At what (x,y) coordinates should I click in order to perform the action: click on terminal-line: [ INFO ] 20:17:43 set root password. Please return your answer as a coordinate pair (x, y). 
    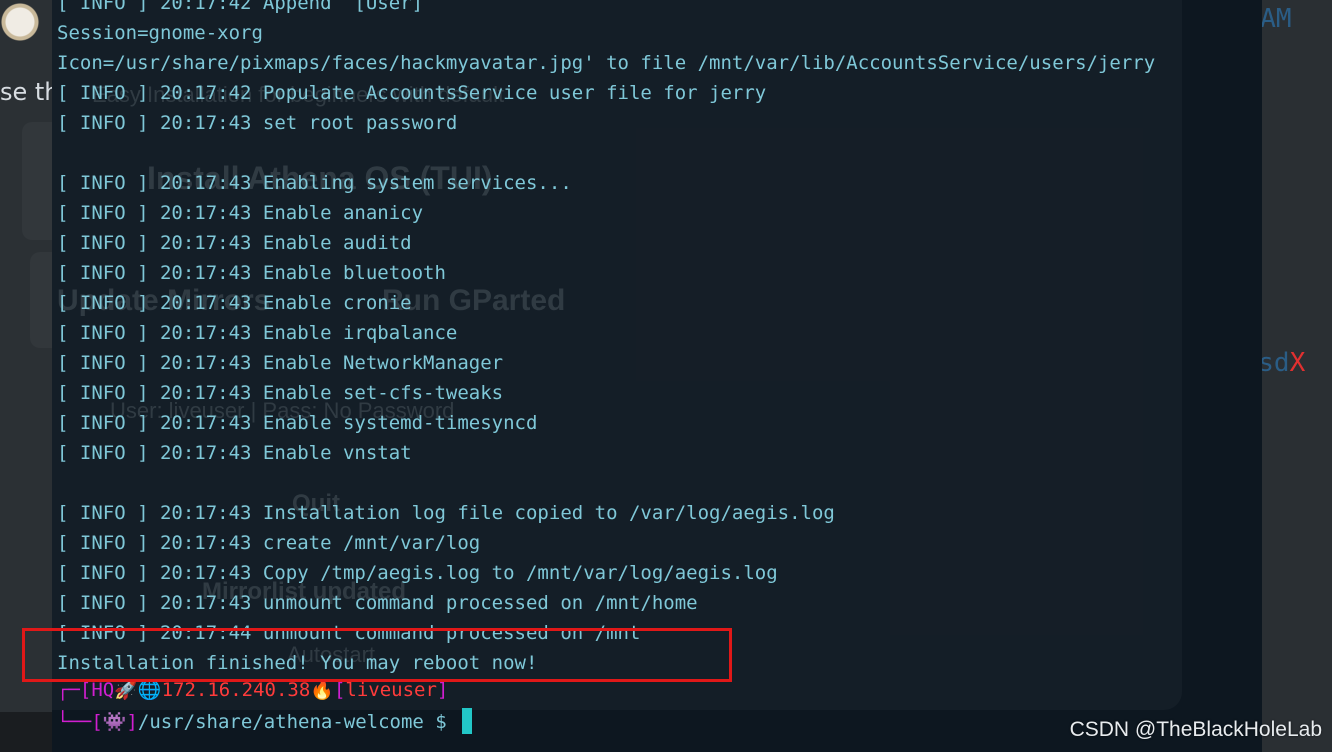
    Looking at the image, I should click on (257, 123).